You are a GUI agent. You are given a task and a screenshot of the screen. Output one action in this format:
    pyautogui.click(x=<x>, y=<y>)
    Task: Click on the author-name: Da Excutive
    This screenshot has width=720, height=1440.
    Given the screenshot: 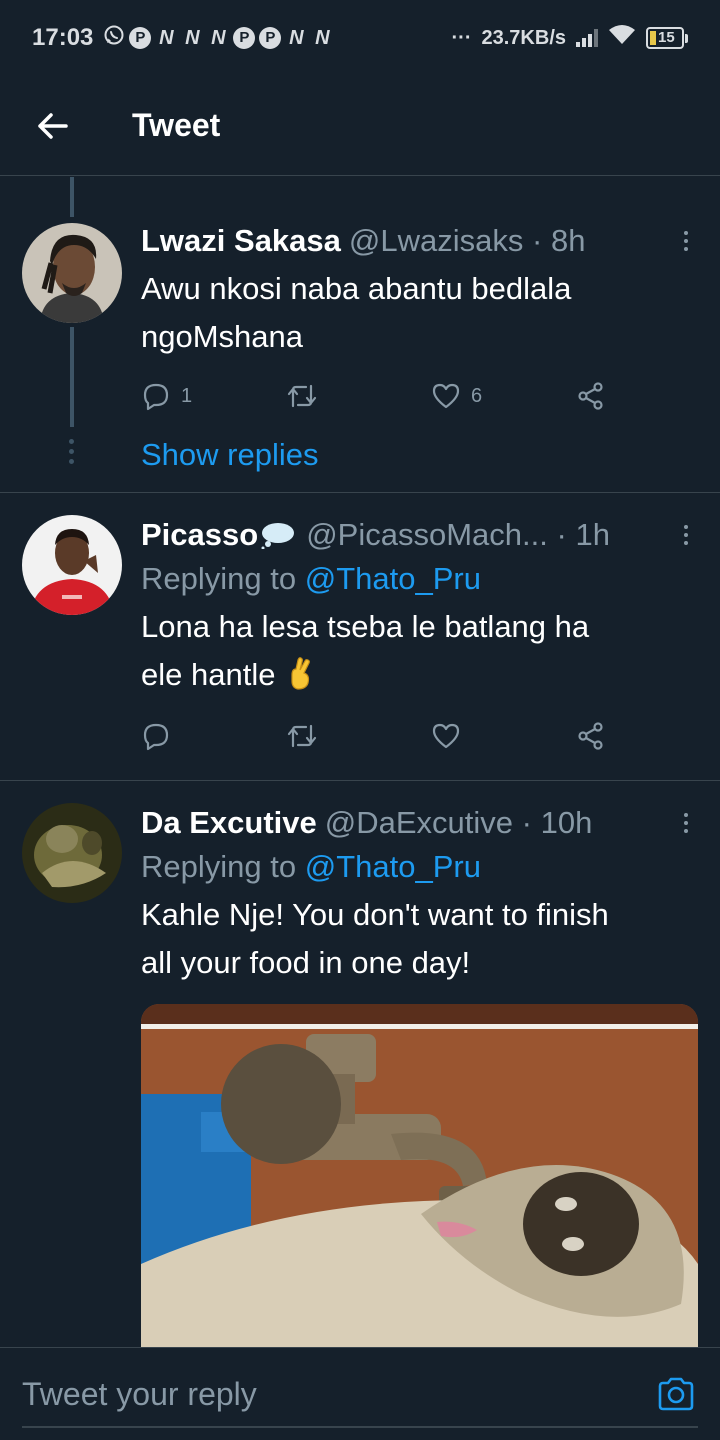 What is the action you would take?
    pyautogui.click(x=229, y=823)
    